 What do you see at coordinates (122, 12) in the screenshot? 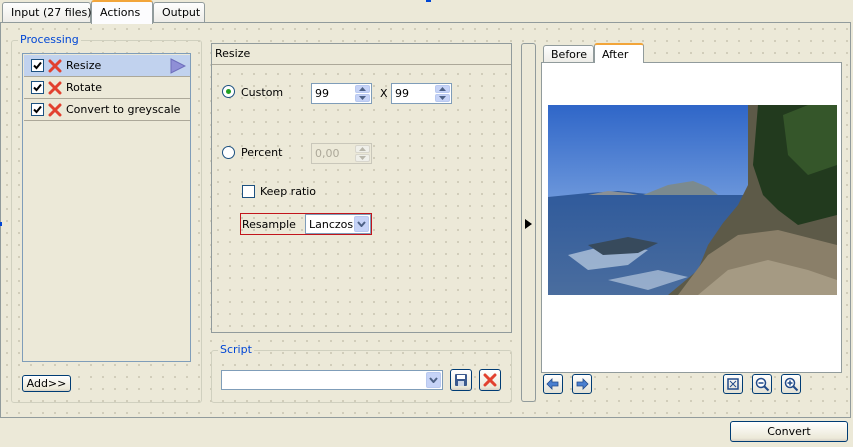
I see `tab-actions: Actions` at bounding box center [122, 12].